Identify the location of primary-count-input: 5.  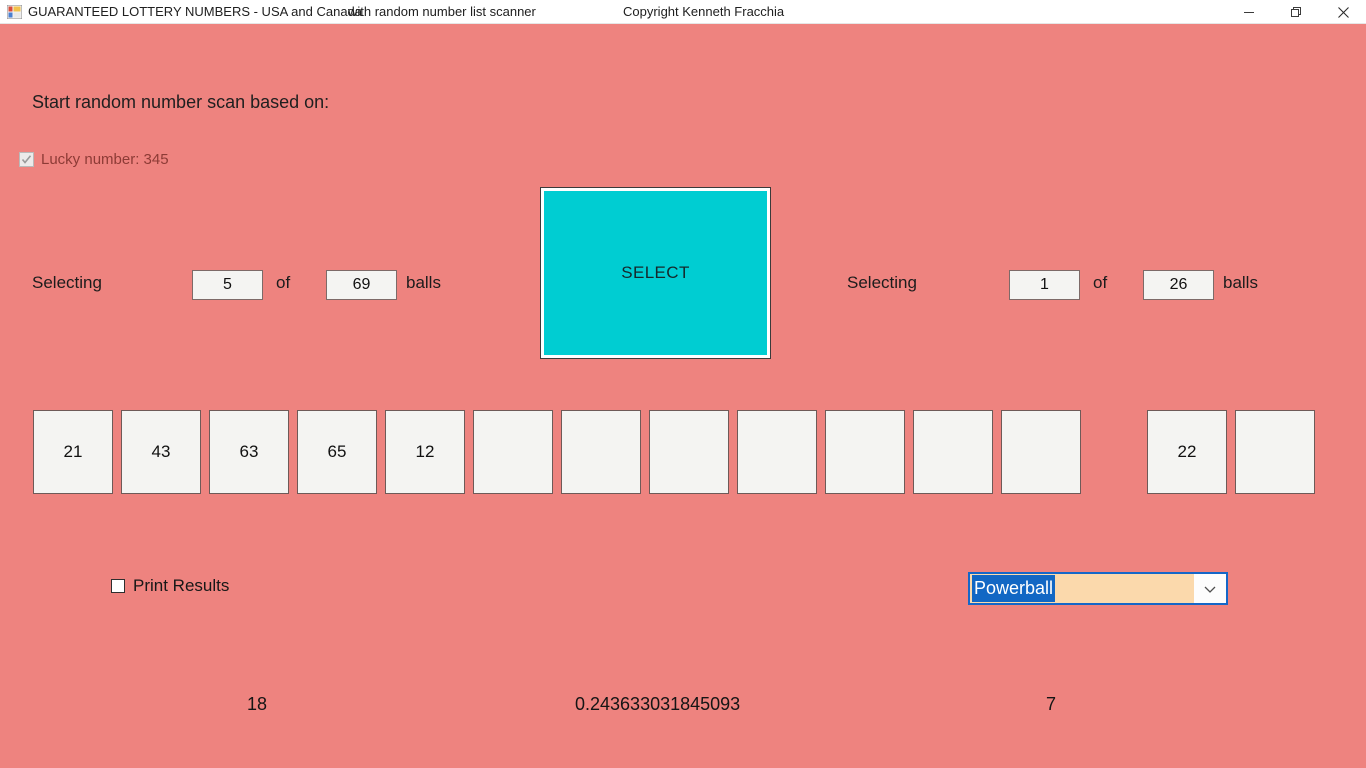
(227, 285).